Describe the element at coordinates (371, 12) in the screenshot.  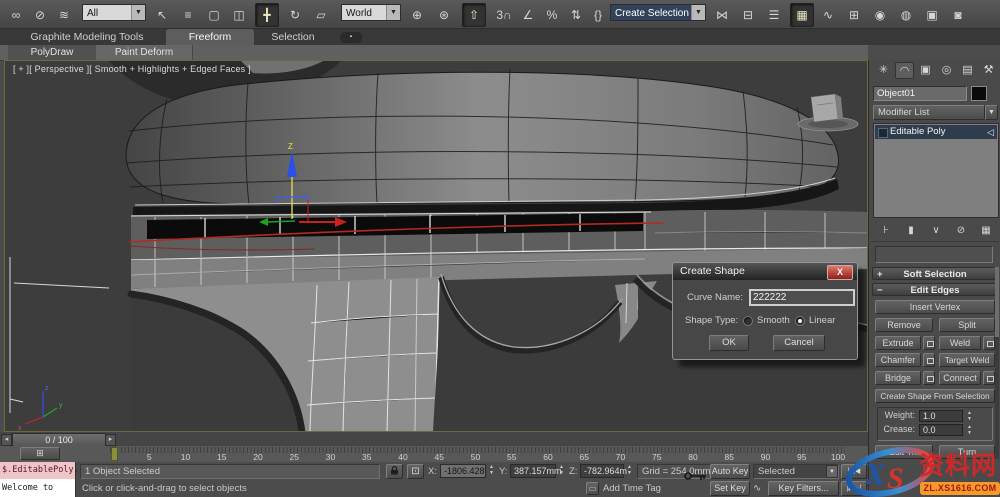
I see `reference-coordinate-system-dropdown: World ▼` at that location.